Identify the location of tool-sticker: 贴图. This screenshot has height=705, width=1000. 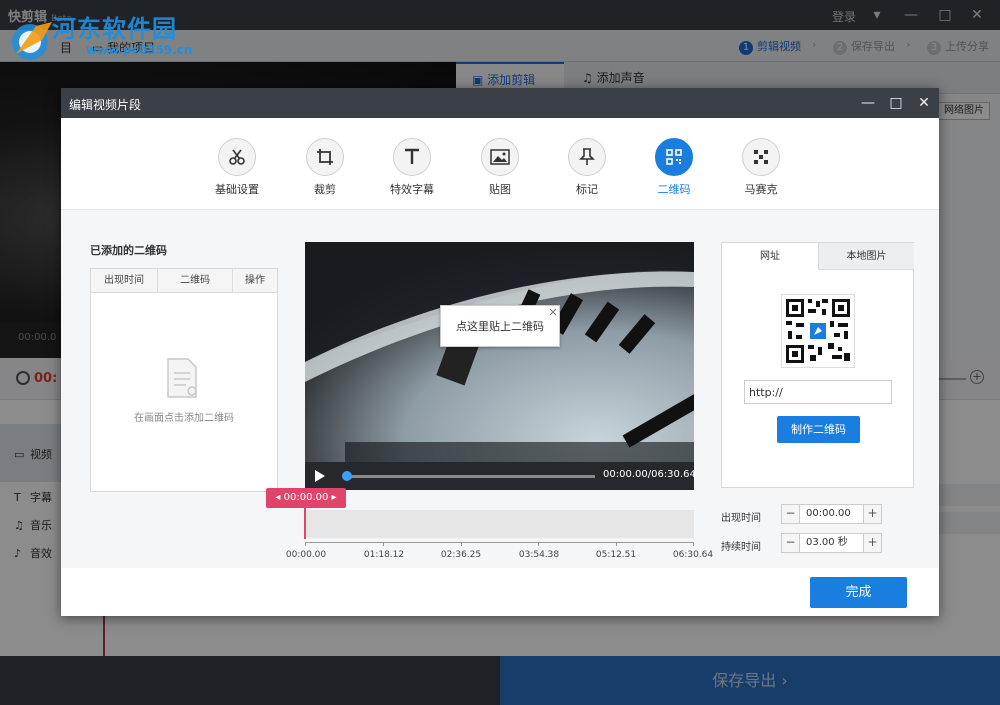
(500, 167).